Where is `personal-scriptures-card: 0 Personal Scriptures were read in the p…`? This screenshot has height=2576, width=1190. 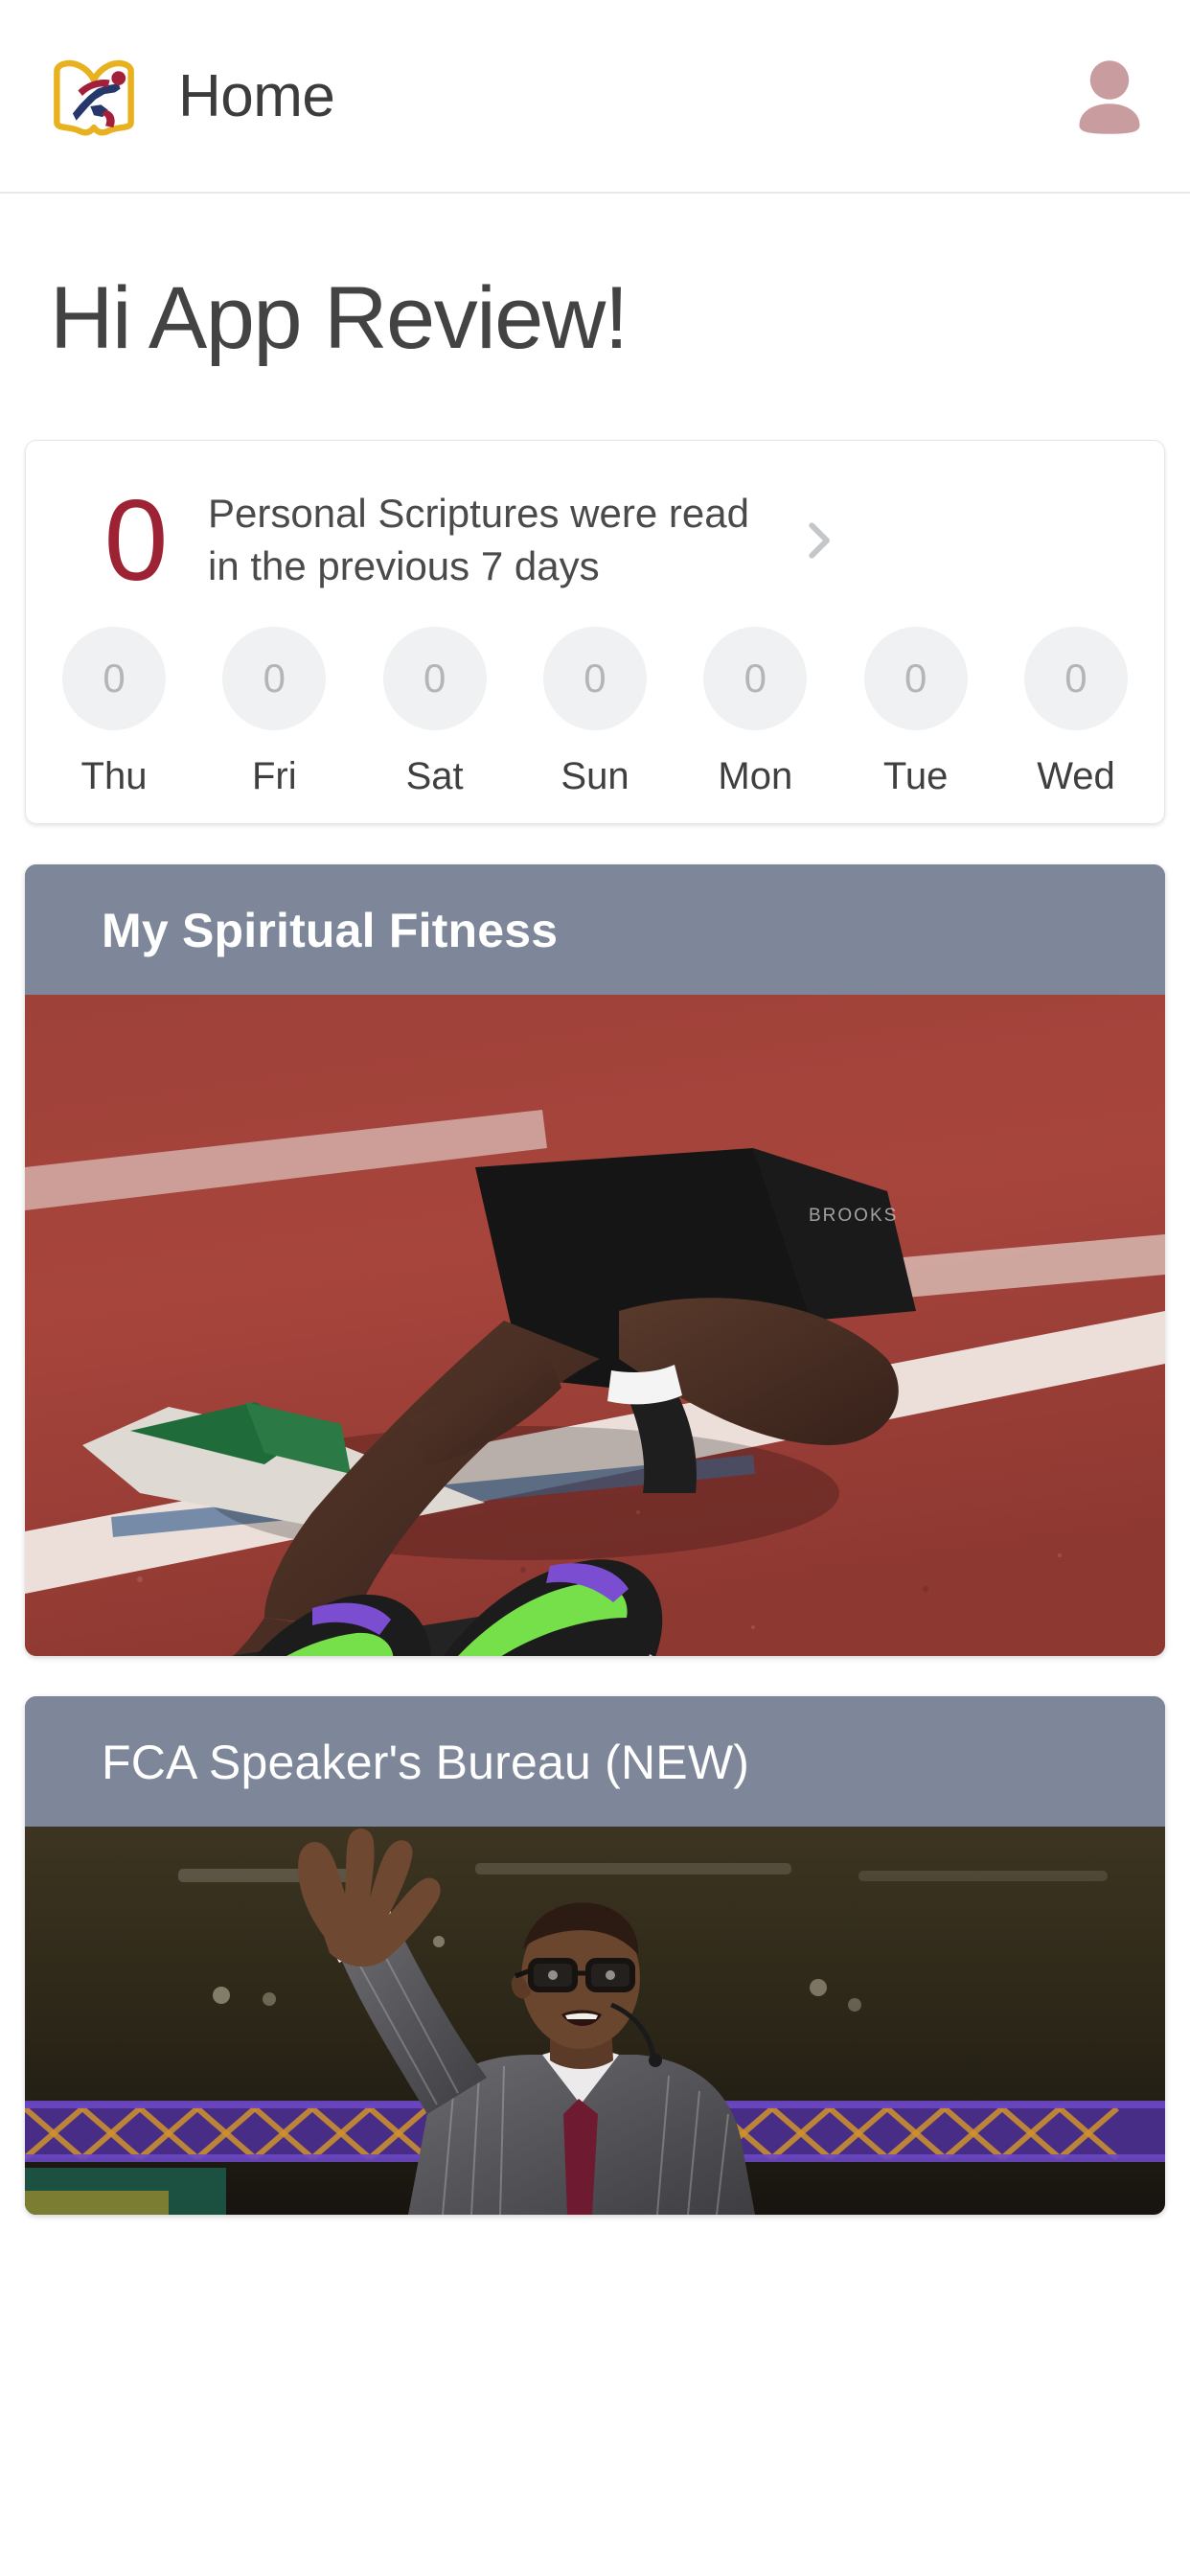 personal-scriptures-card: 0 Personal Scriptures were read in the p… is located at coordinates (595, 632).